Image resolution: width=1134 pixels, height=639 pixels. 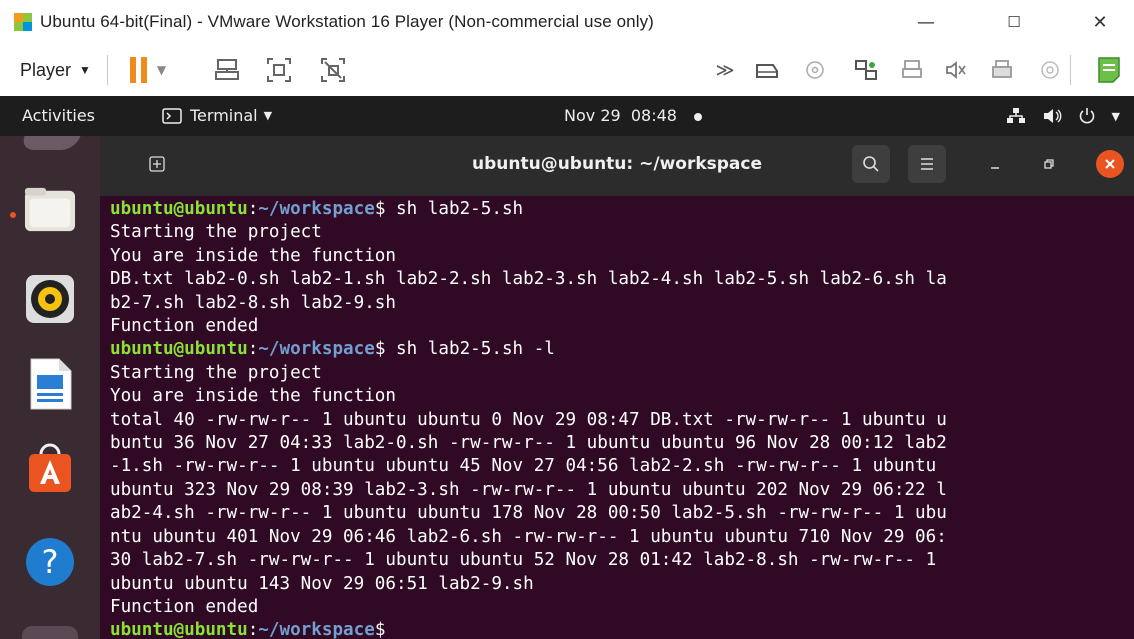 What do you see at coordinates (50, 299) in the screenshot?
I see `rhythmbox-icon` at bounding box center [50, 299].